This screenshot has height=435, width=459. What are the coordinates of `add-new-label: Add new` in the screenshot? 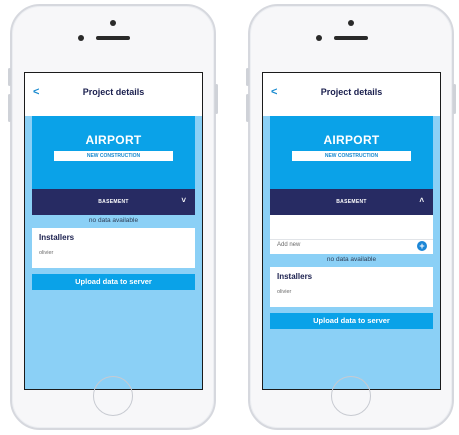 It's located at (289, 245).